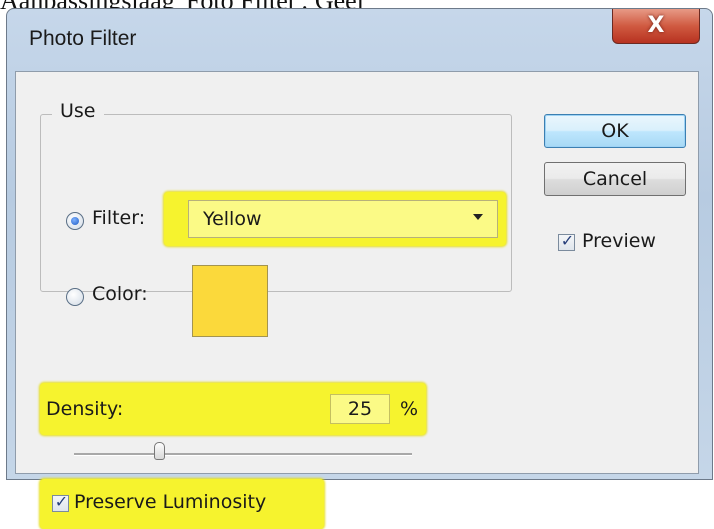 The width and height of the screenshot is (714, 529). What do you see at coordinates (409, 409) in the screenshot?
I see `density-unit: %` at bounding box center [409, 409].